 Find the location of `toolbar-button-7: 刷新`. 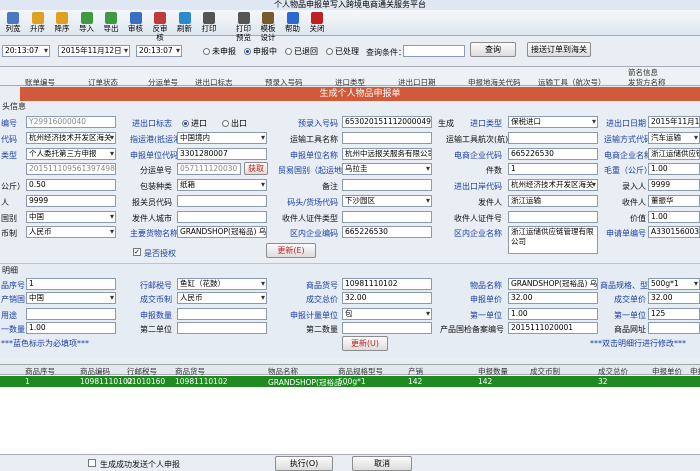

toolbar-button-7: 刷新 is located at coordinates (185, 23).